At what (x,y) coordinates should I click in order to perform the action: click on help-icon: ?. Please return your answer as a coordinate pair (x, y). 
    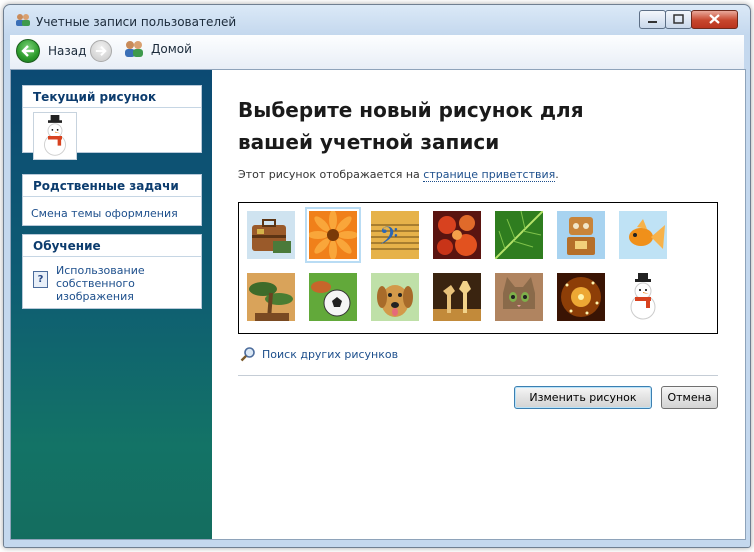
    Looking at the image, I should click on (40, 279).